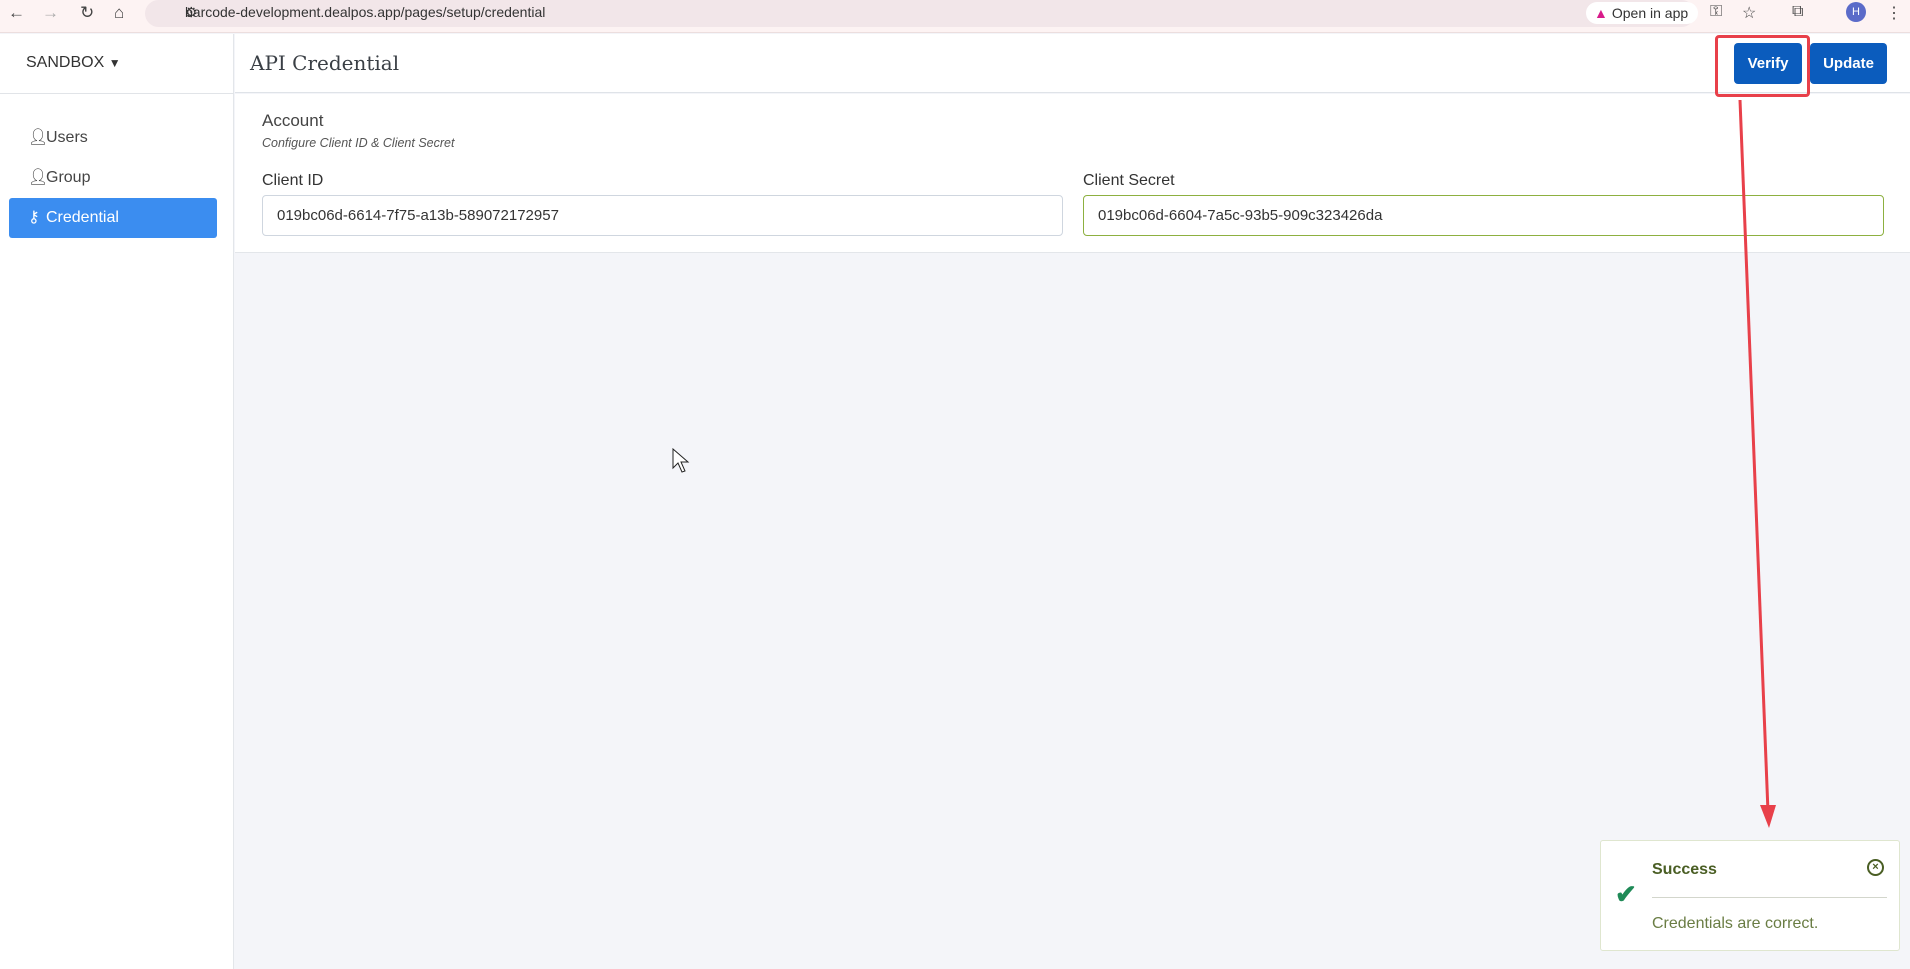  I want to click on mouse-cursor-icon, so click(681, 460).